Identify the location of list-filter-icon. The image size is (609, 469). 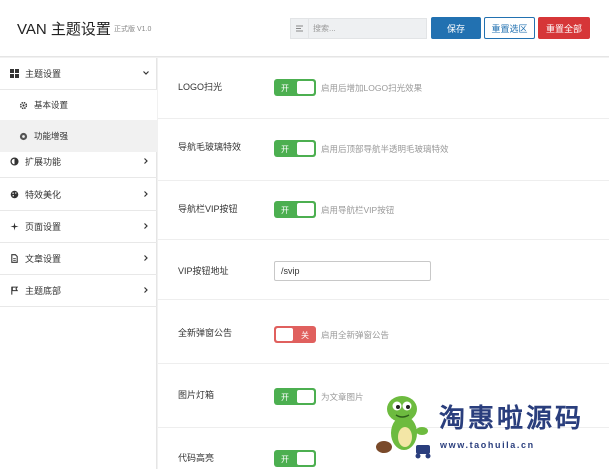
(300, 28).